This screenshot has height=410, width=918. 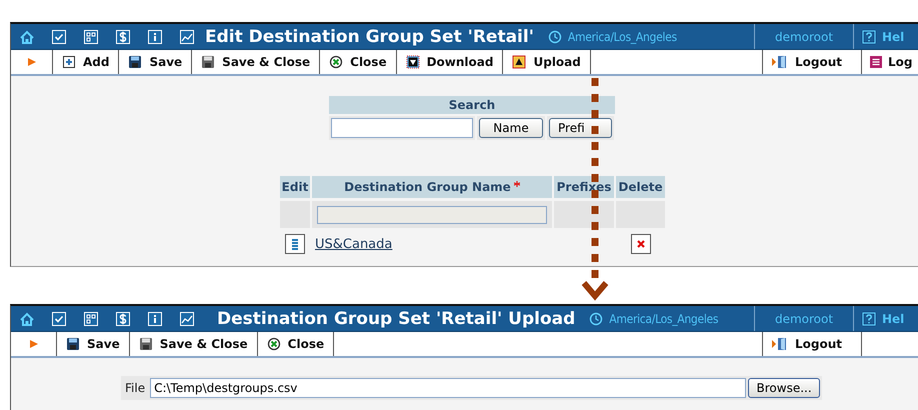 What do you see at coordinates (511, 128) in the screenshot?
I see `search-button: Name` at bounding box center [511, 128].